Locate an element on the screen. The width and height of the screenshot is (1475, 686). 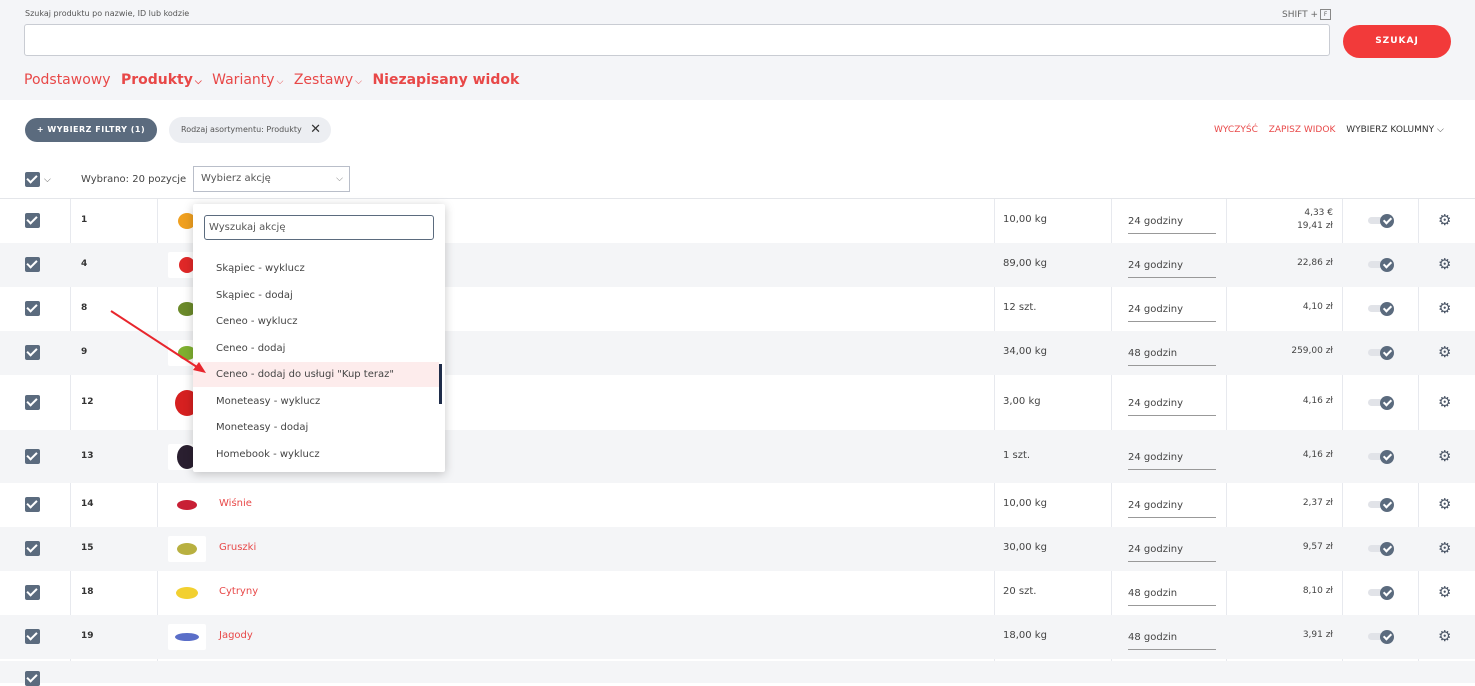
product-weight: 34,00 kg is located at coordinates (1025, 351).